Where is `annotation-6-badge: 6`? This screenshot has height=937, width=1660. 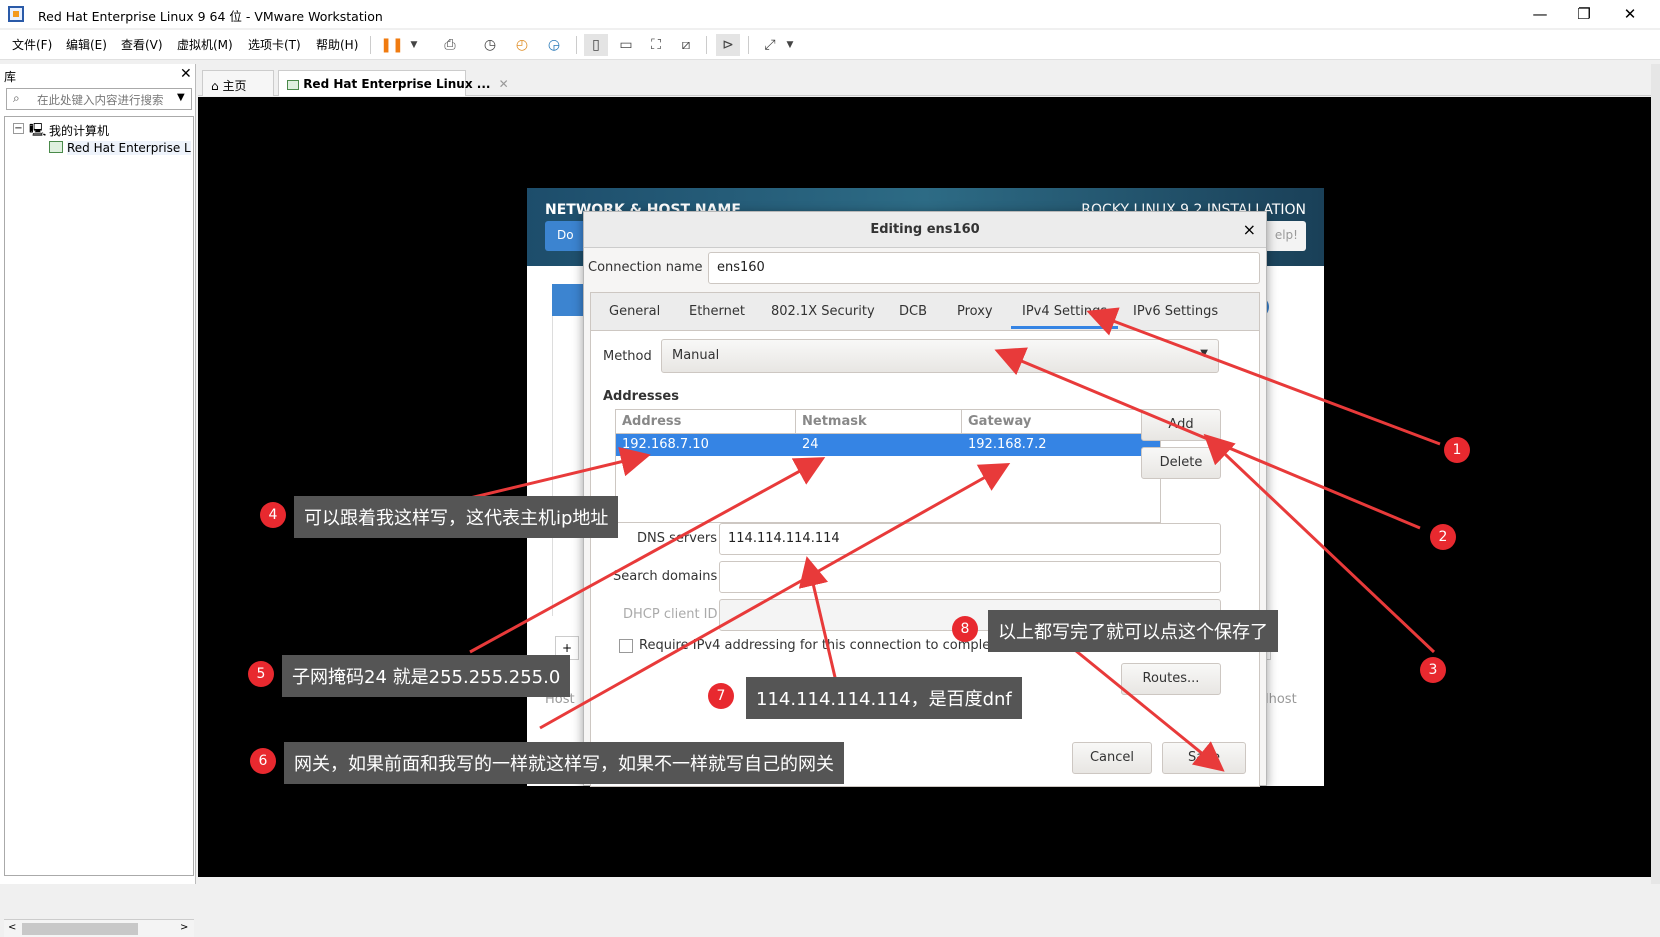
annotation-6-badge: 6 is located at coordinates (263, 761).